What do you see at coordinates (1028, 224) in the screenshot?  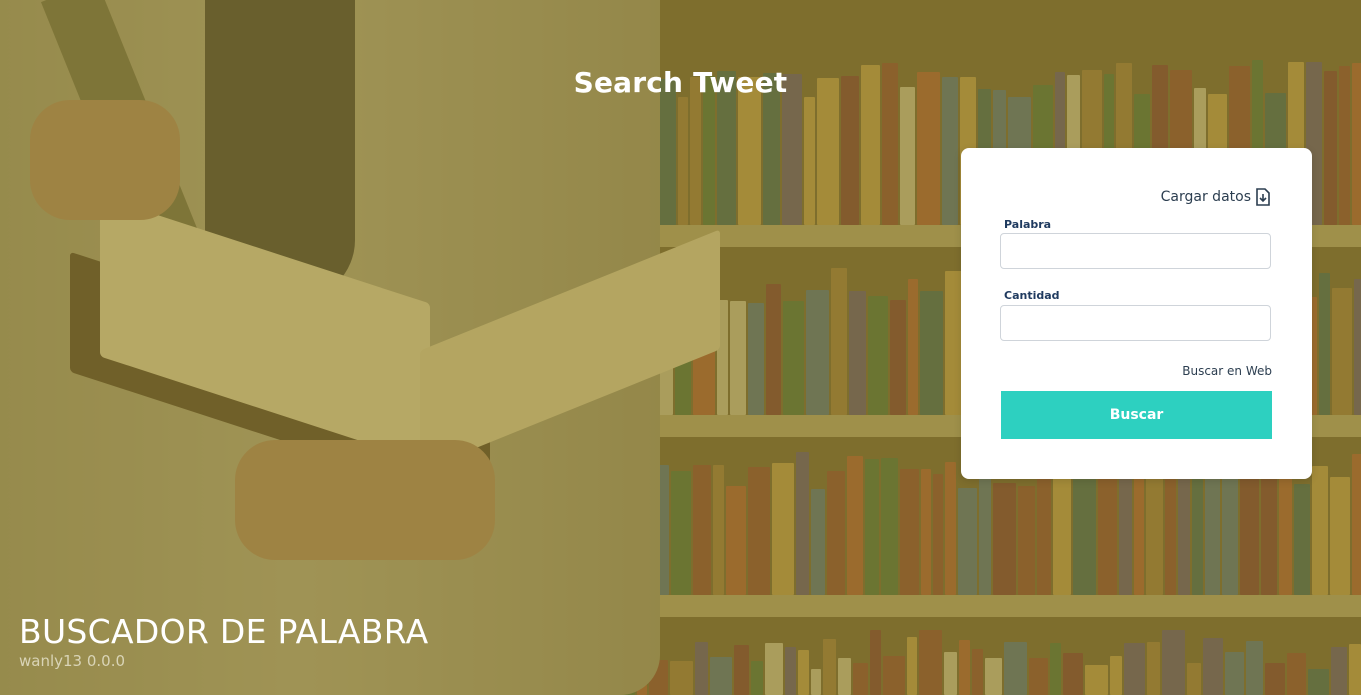 I see `word-label: Palabra` at bounding box center [1028, 224].